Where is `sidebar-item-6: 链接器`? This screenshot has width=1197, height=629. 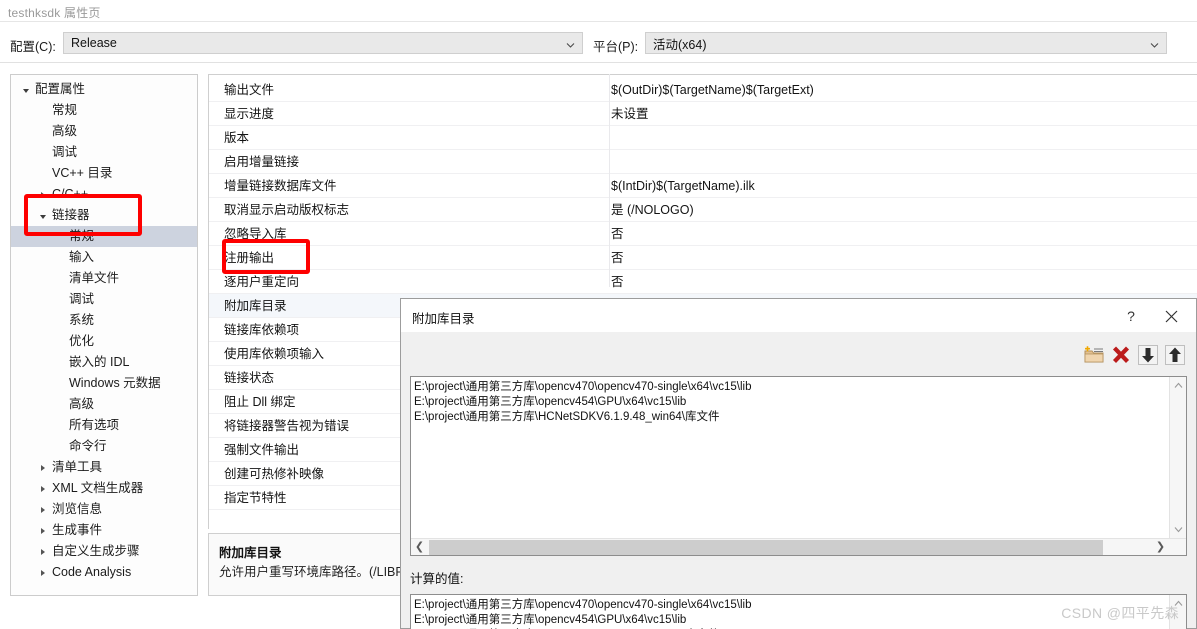 sidebar-item-6: 链接器 is located at coordinates (104, 215).